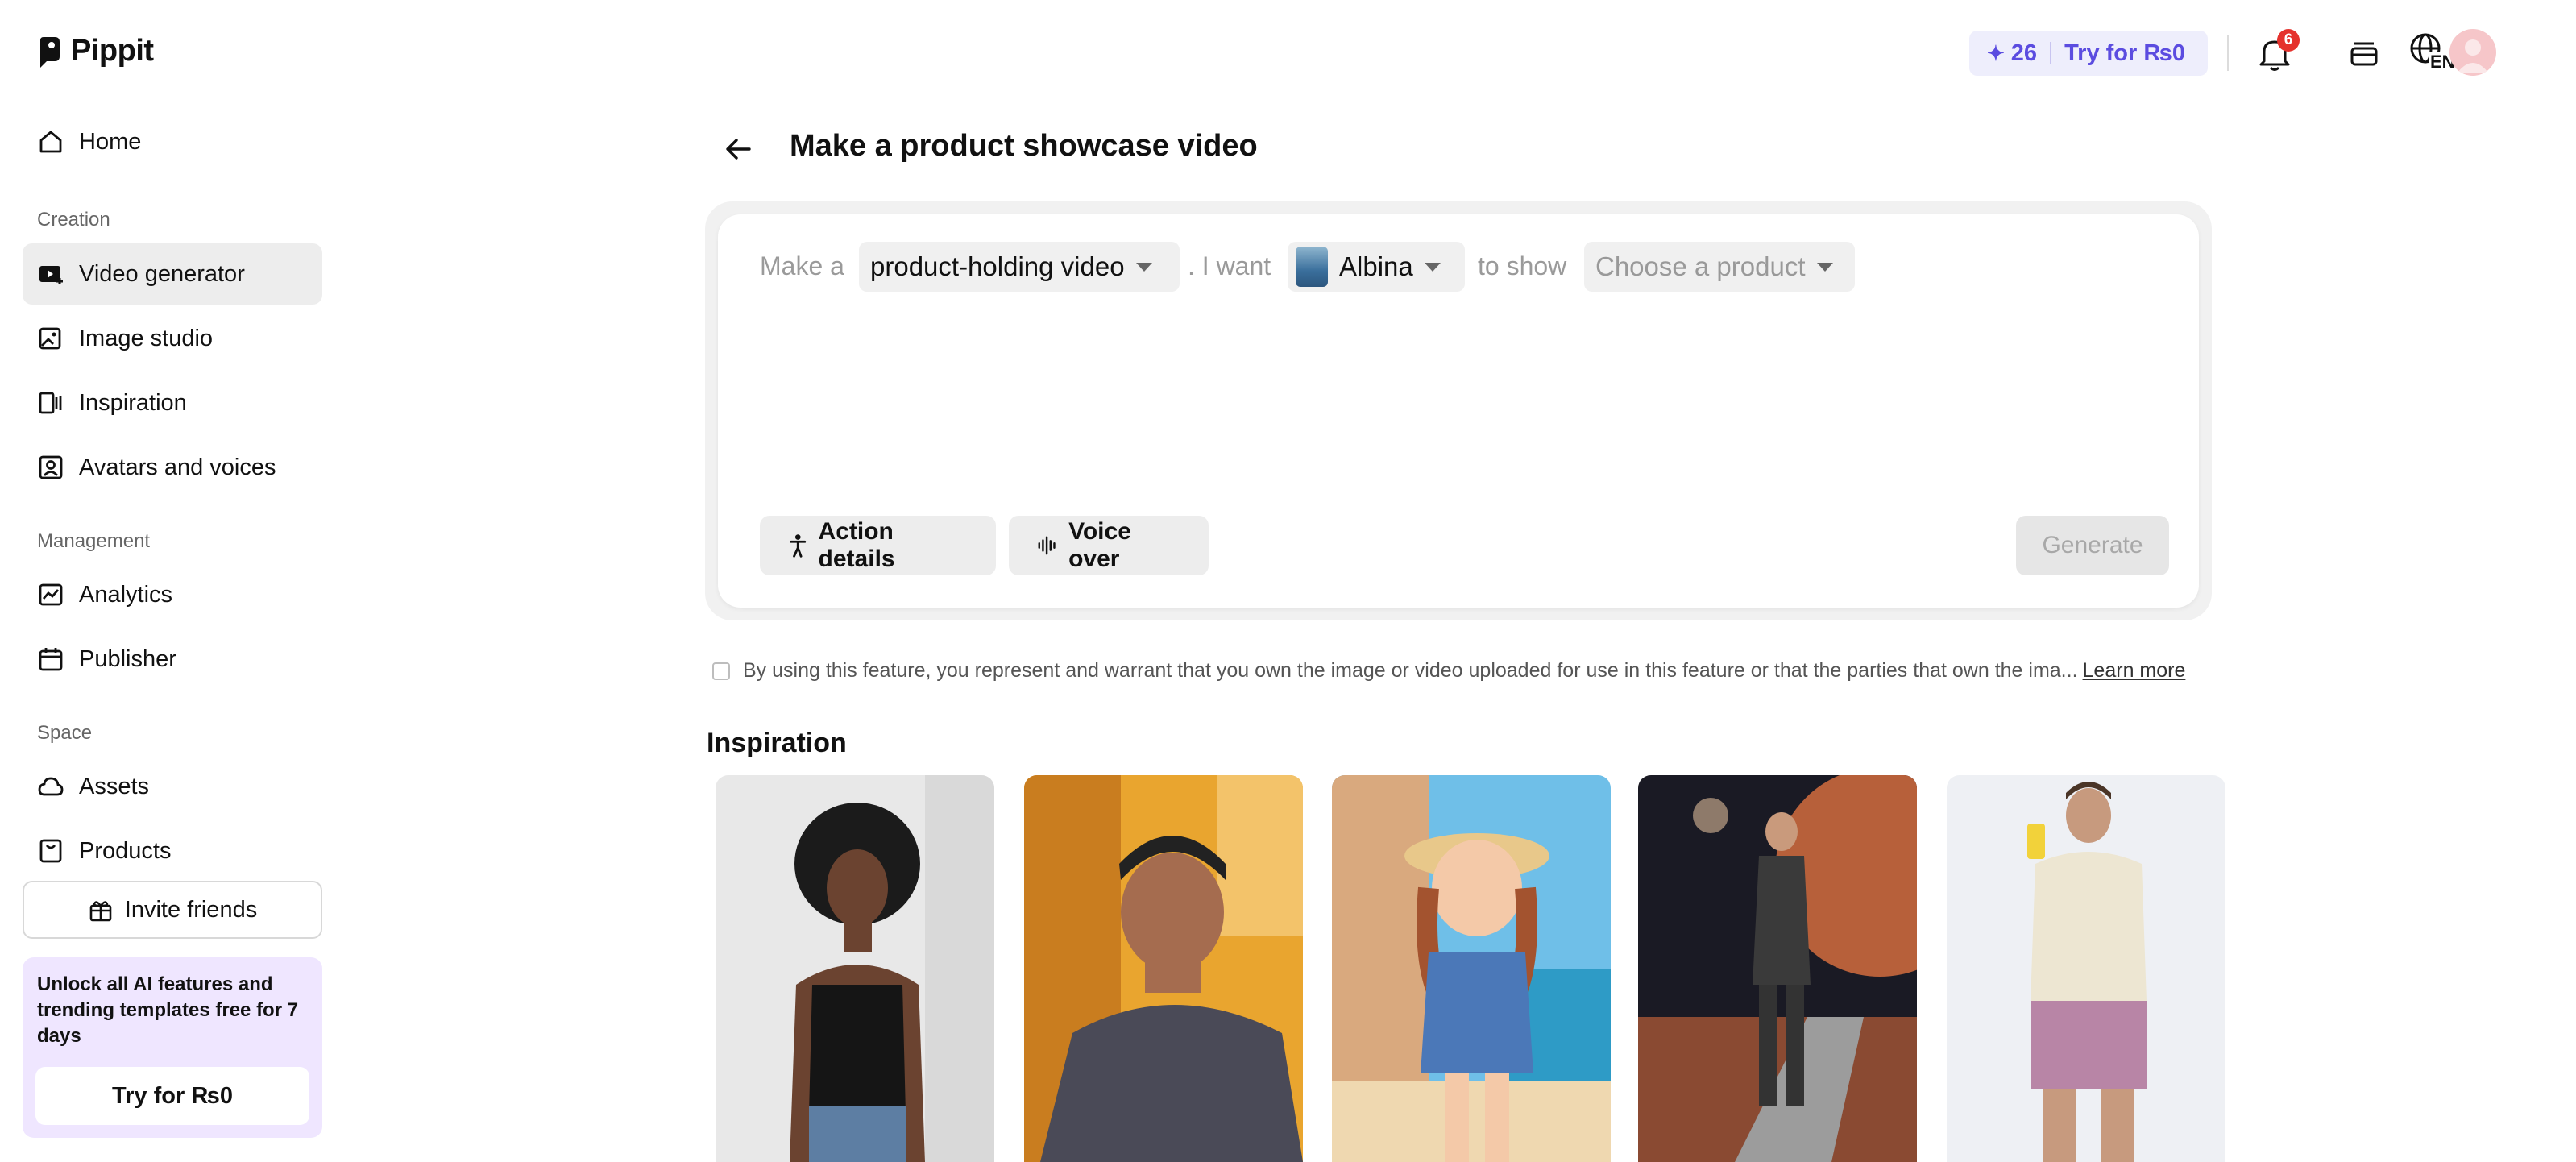  I want to click on credits-pill: ✦ 26 Try for ₨0, so click(2088, 54).